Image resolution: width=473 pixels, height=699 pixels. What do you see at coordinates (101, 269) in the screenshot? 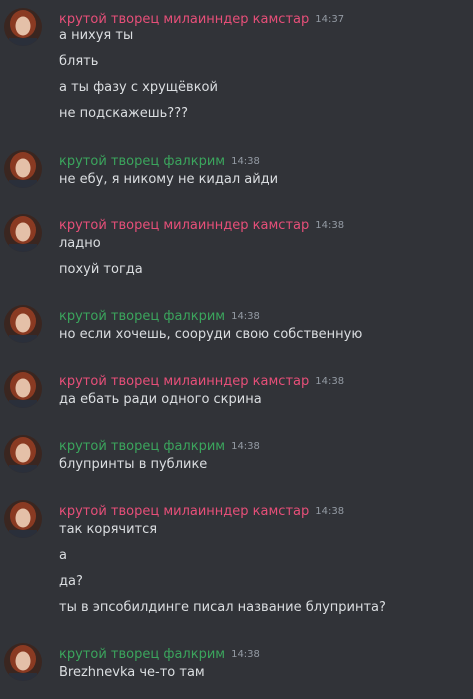
I see `message-text: похуй тогда` at bounding box center [101, 269].